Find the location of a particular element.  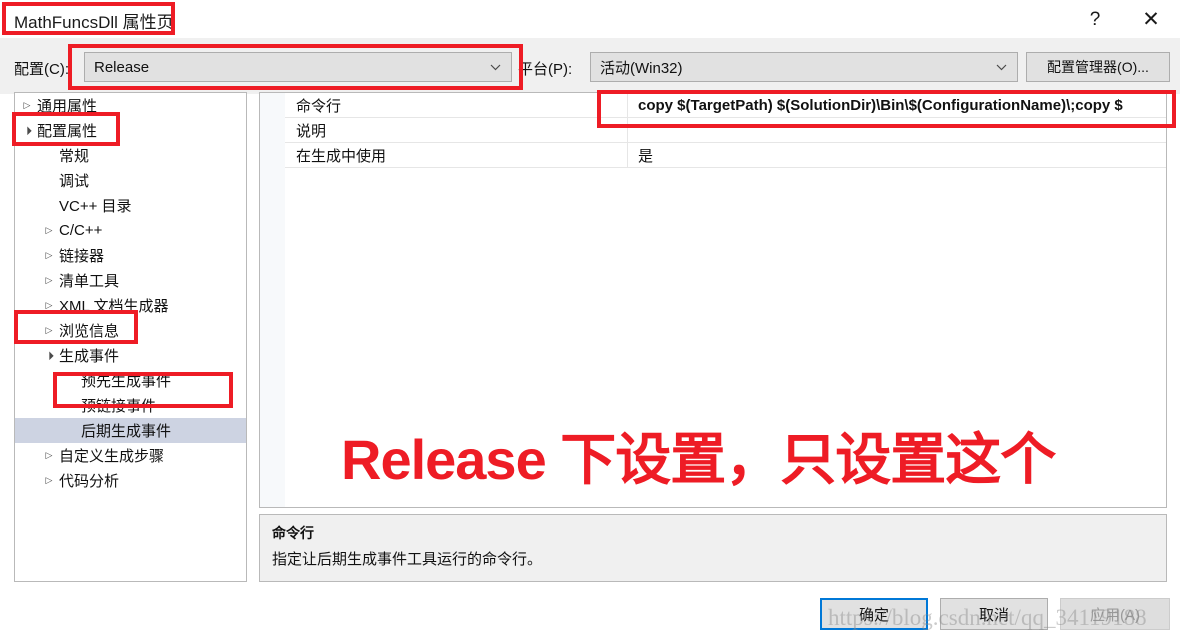

platform-combobox: 活动(Win32) is located at coordinates (804, 67).